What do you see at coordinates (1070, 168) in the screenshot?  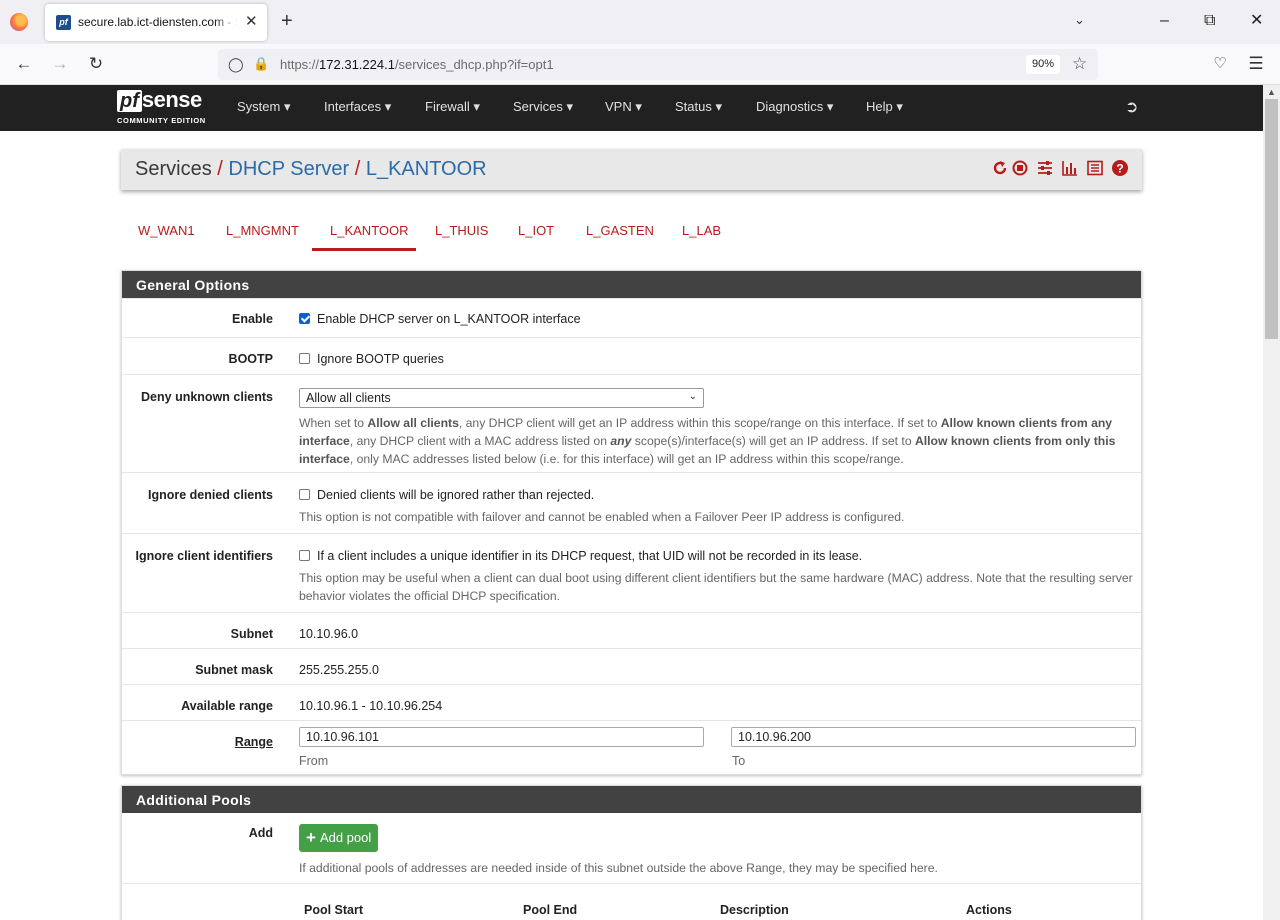 I see `status-graph-icon` at bounding box center [1070, 168].